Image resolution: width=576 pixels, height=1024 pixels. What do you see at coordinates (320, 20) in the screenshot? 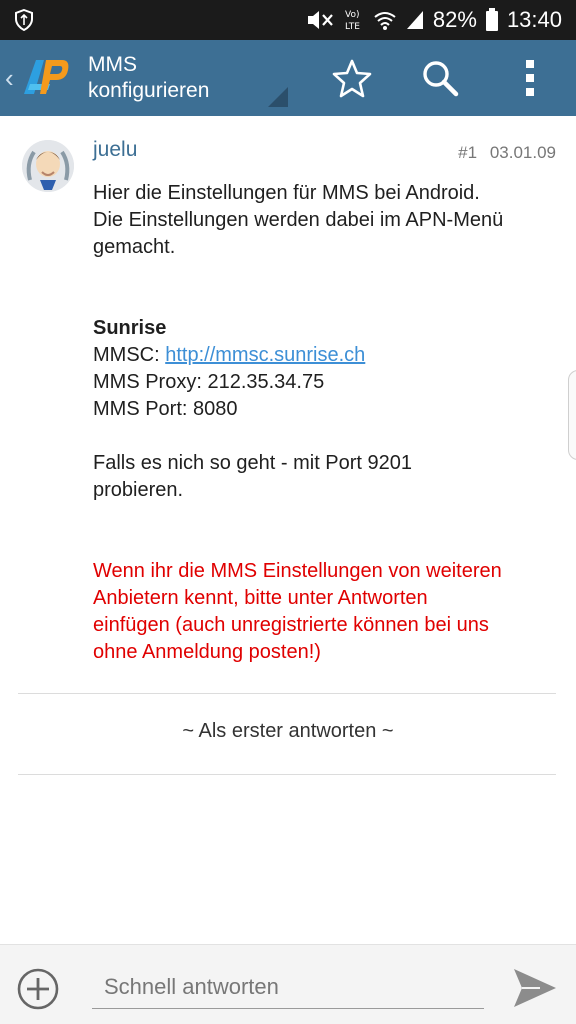
I see `mute-icon` at bounding box center [320, 20].